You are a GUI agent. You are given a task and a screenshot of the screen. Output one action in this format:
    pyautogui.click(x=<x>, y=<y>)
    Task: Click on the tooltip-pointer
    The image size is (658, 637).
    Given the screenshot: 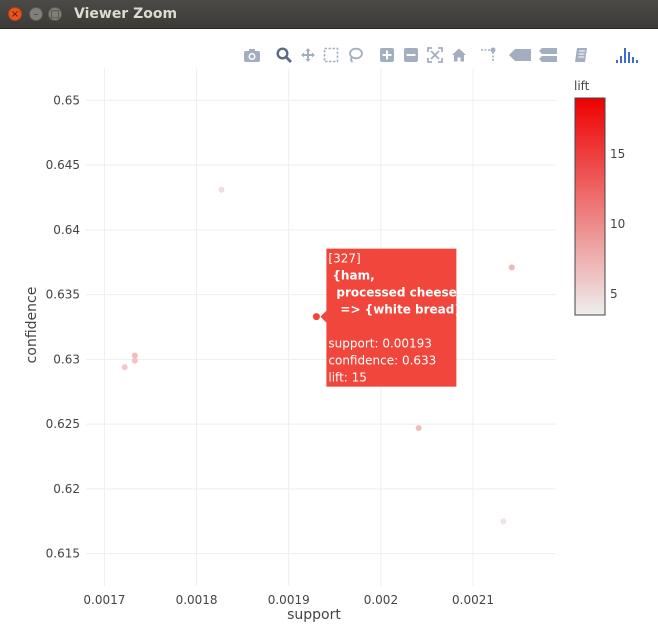 What is the action you would take?
    pyautogui.click(x=323, y=316)
    